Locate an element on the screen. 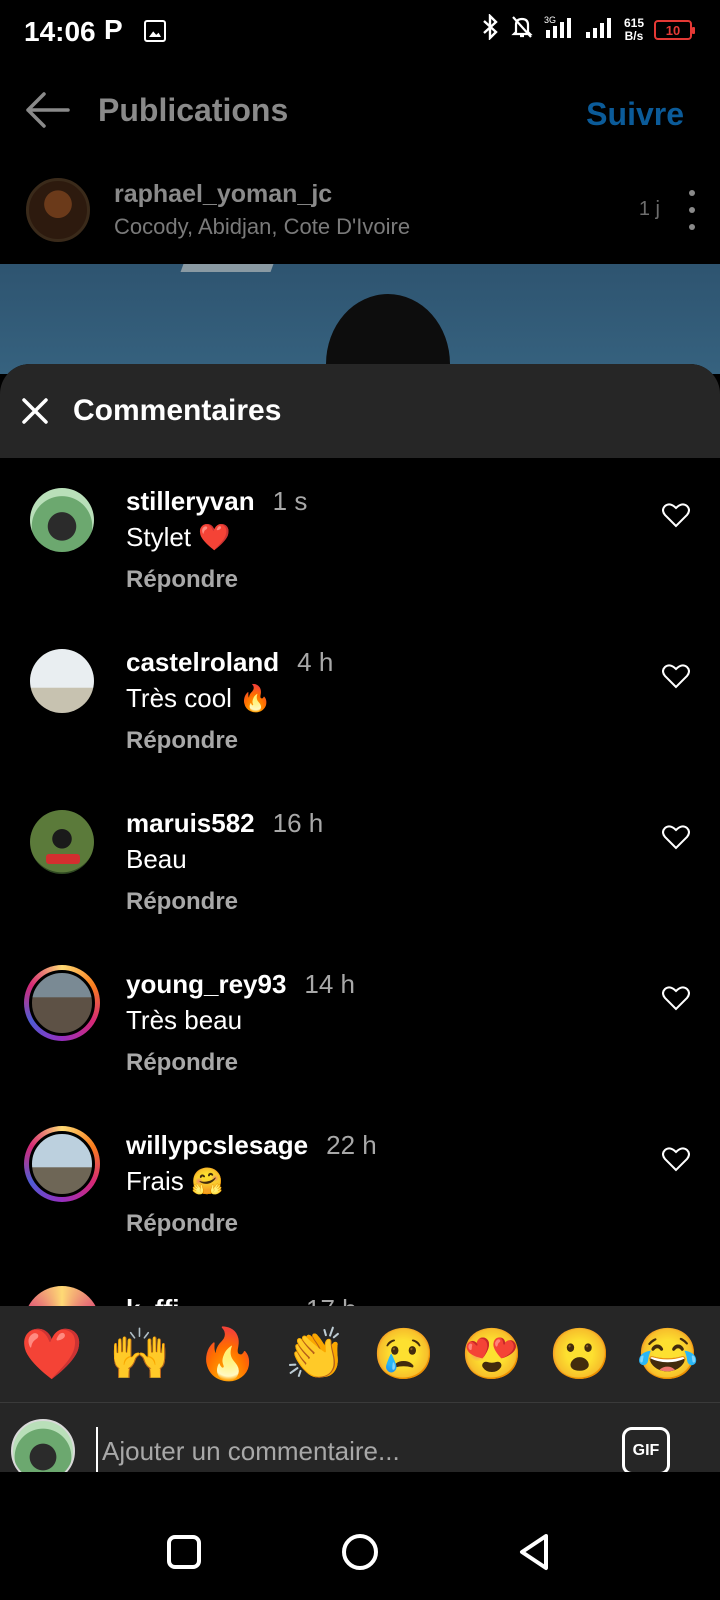  back-arrow-icon is located at coordinates (48, 110).